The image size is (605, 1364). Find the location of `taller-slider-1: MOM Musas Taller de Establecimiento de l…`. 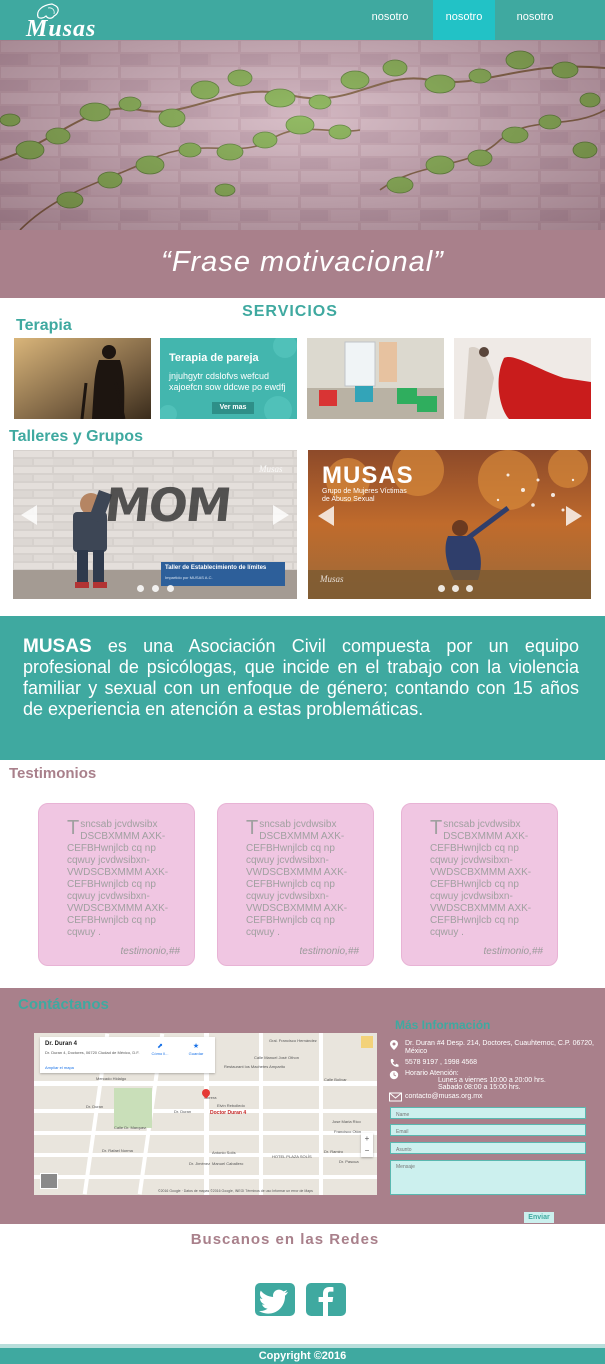

taller-slider-1: MOM Musas Taller de Establecimiento de l… is located at coordinates (155, 524).